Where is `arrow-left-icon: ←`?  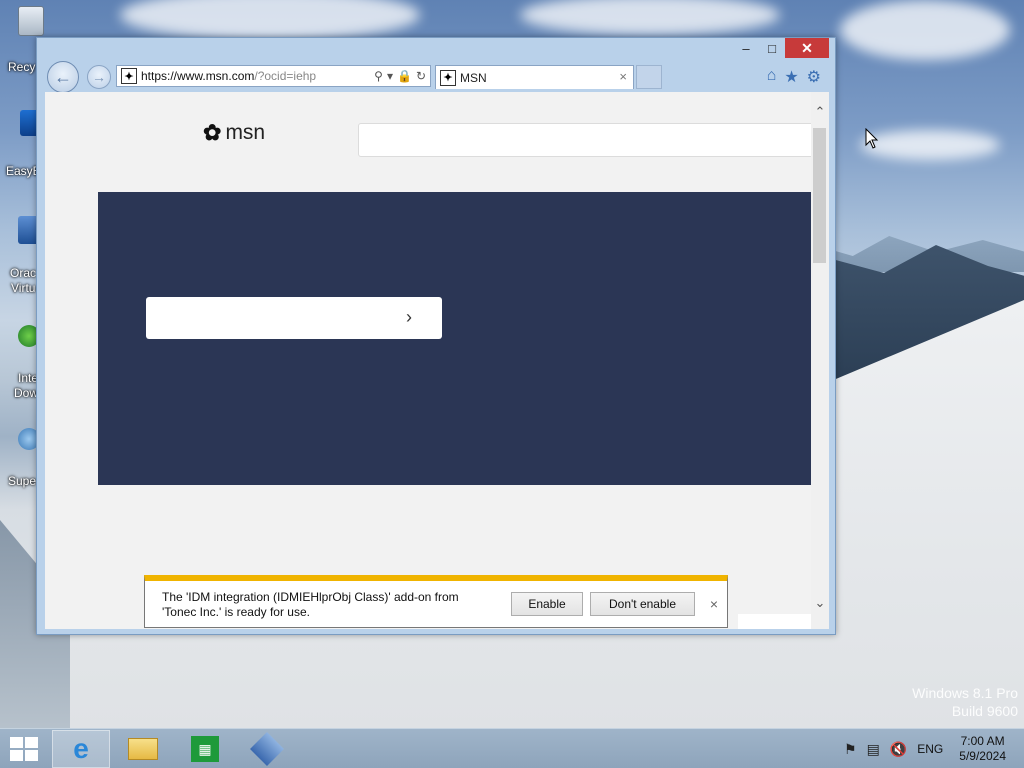 arrow-left-icon: ← is located at coordinates (63, 76).